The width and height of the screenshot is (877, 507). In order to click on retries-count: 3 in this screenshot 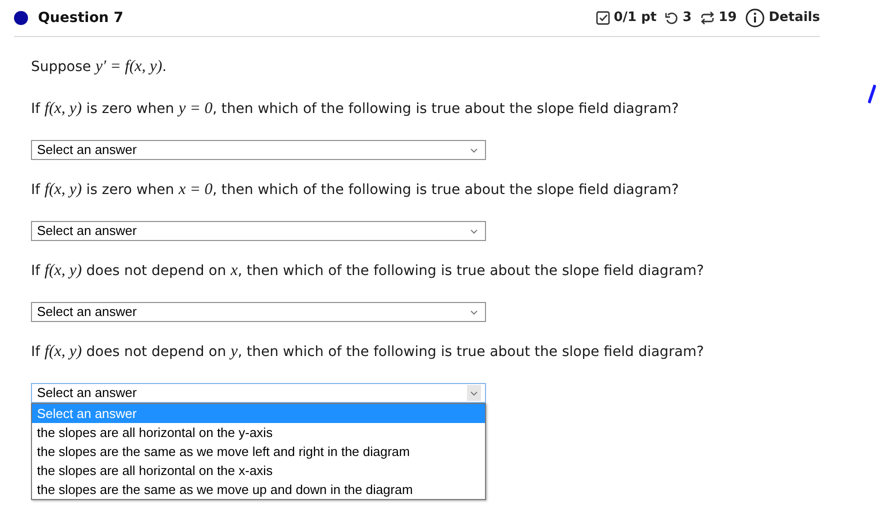, I will do `click(687, 18)`.